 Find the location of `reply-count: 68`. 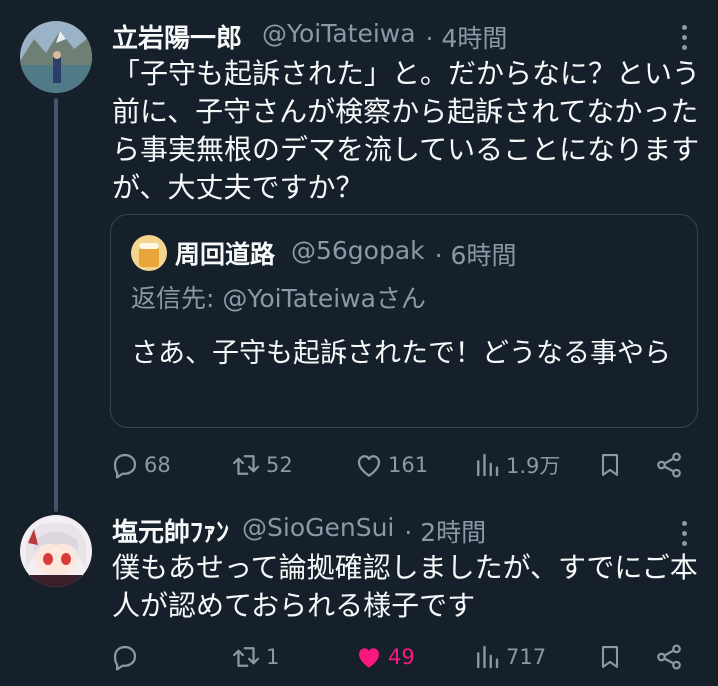

reply-count: 68 is located at coordinates (157, 465).